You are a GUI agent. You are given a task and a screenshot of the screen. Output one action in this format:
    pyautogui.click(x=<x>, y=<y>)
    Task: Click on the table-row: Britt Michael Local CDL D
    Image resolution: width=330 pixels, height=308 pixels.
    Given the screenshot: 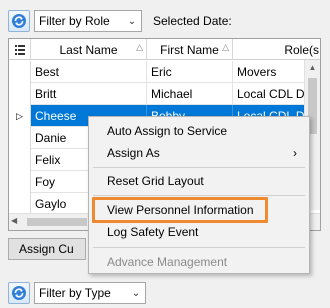 What is the action you would take?
    pyautogui.click(x=164, y=94)
    